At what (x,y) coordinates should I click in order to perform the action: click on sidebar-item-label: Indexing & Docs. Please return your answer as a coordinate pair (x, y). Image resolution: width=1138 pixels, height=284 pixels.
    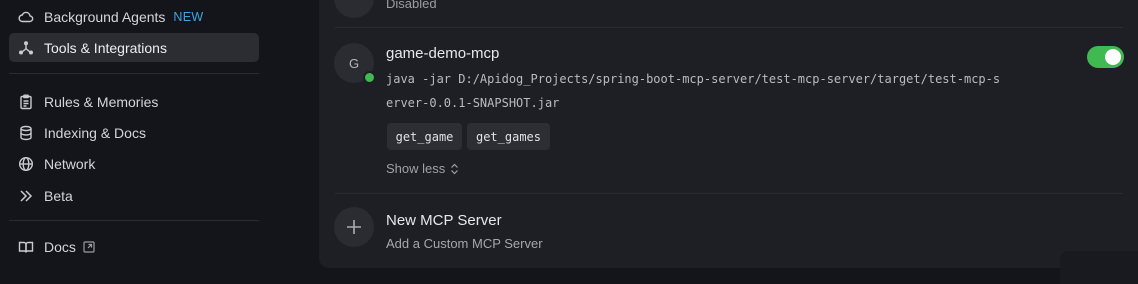
    Looking at the image, I should click on (95, 132).